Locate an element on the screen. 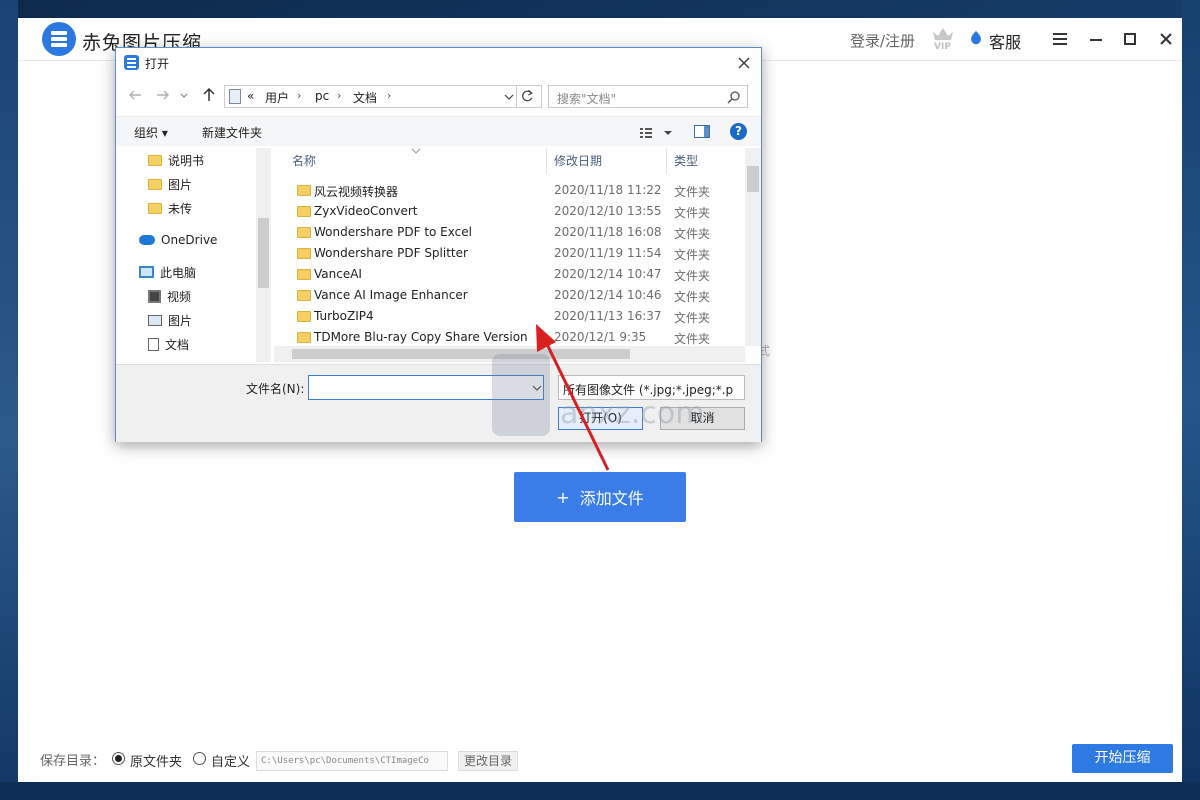 This screenshot has height=800, width=1200. watermark-shield-icon is located at coordinates (521, 395).